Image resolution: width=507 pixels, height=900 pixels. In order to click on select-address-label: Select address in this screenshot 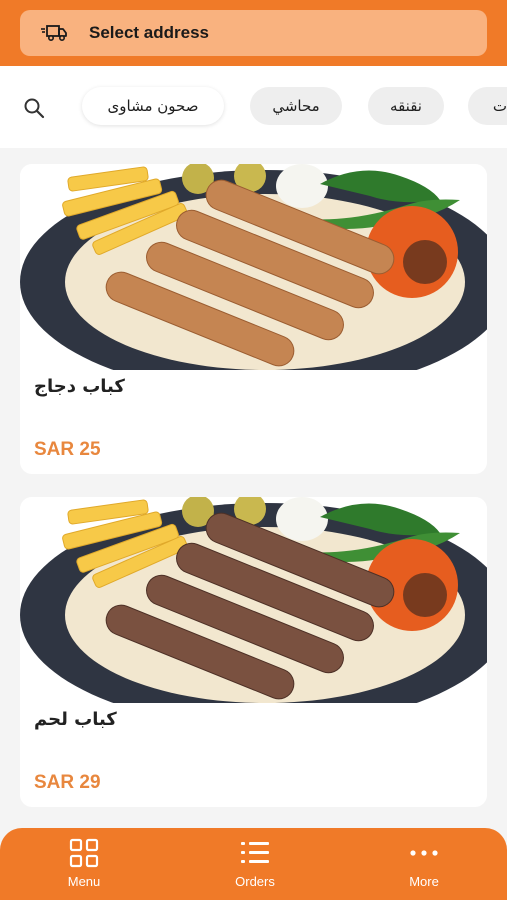, I will do `click(149, 32)`.